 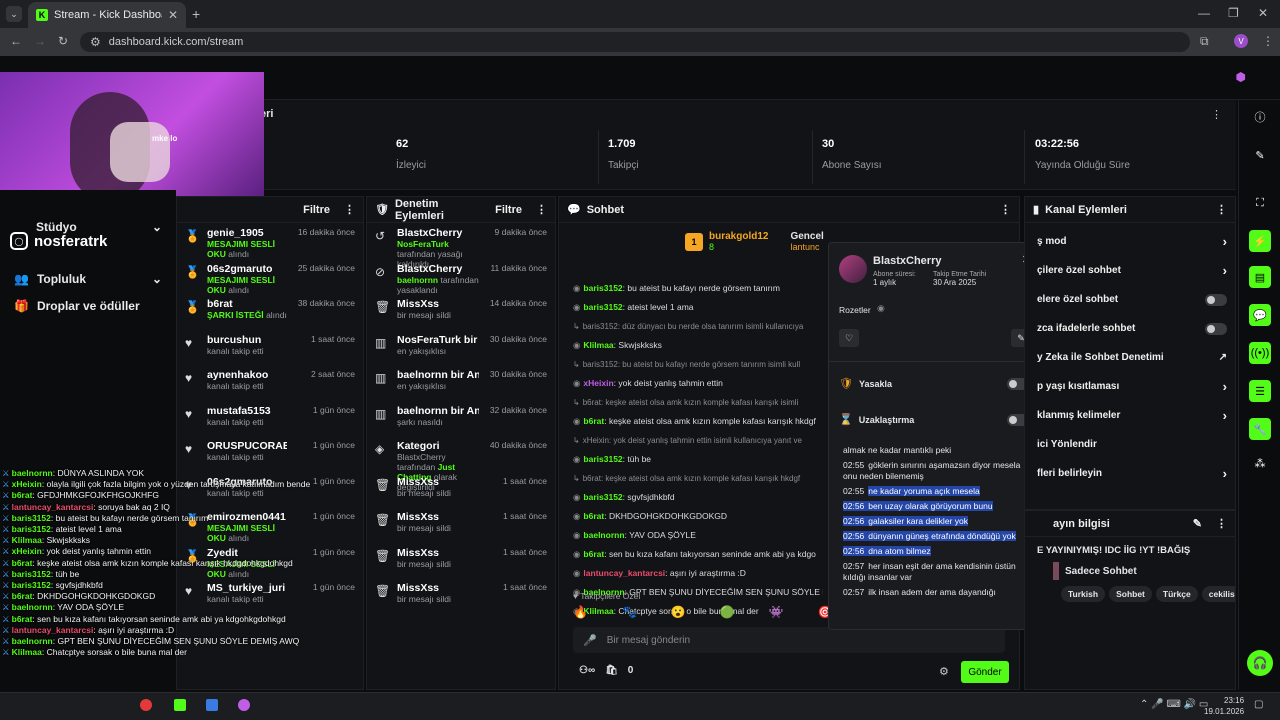 What do you see at coordinates (1260, 429) in the screenshot?
I see `wrench-icon: 🔧` at bounding box center [1260, 429].